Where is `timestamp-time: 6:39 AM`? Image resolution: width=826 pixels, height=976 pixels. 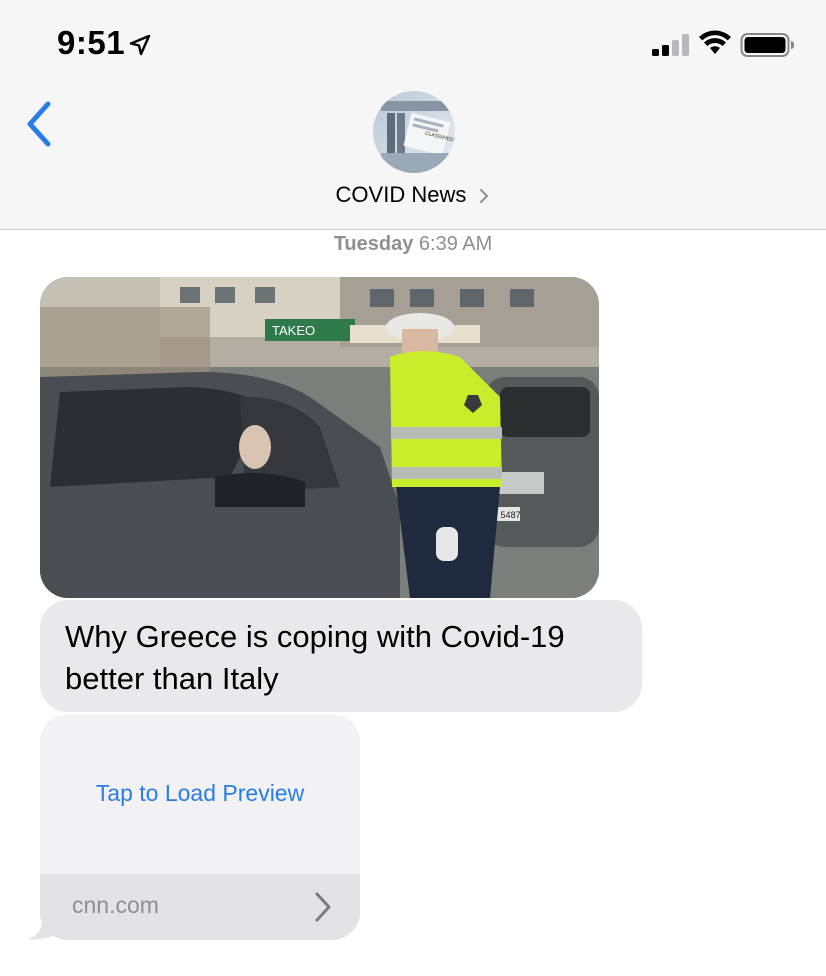 timestamp-time: 6:39 AM is located at coordinates (455, 244).